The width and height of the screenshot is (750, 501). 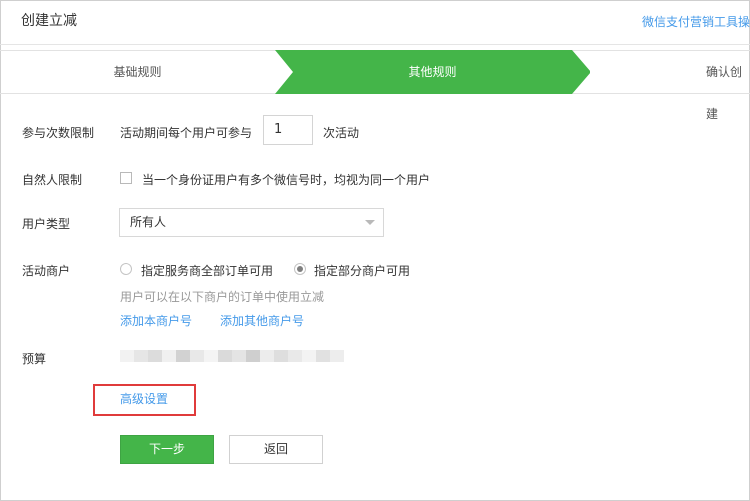 I want to click on participation-count-input: 1, so click(x=288, y=130).